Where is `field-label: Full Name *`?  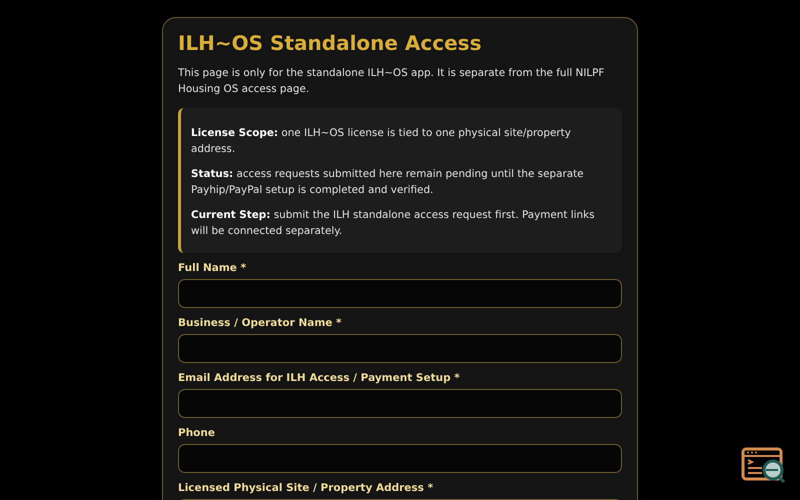 field-label: Full Name * is located at coordinates (213, 268).